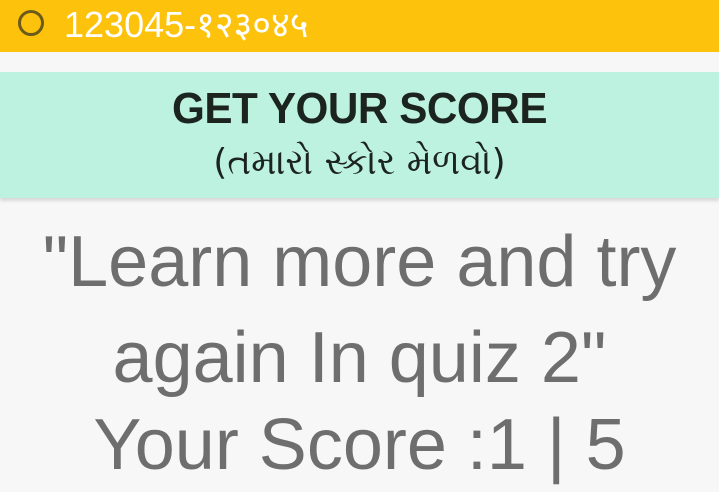 This screenshot has height=492, width=719. What do you see at coordinates (359, 26) in the screenshot?
I see `top-status-bar: 123045-१२३०४५` at bounding box center [359, 26].